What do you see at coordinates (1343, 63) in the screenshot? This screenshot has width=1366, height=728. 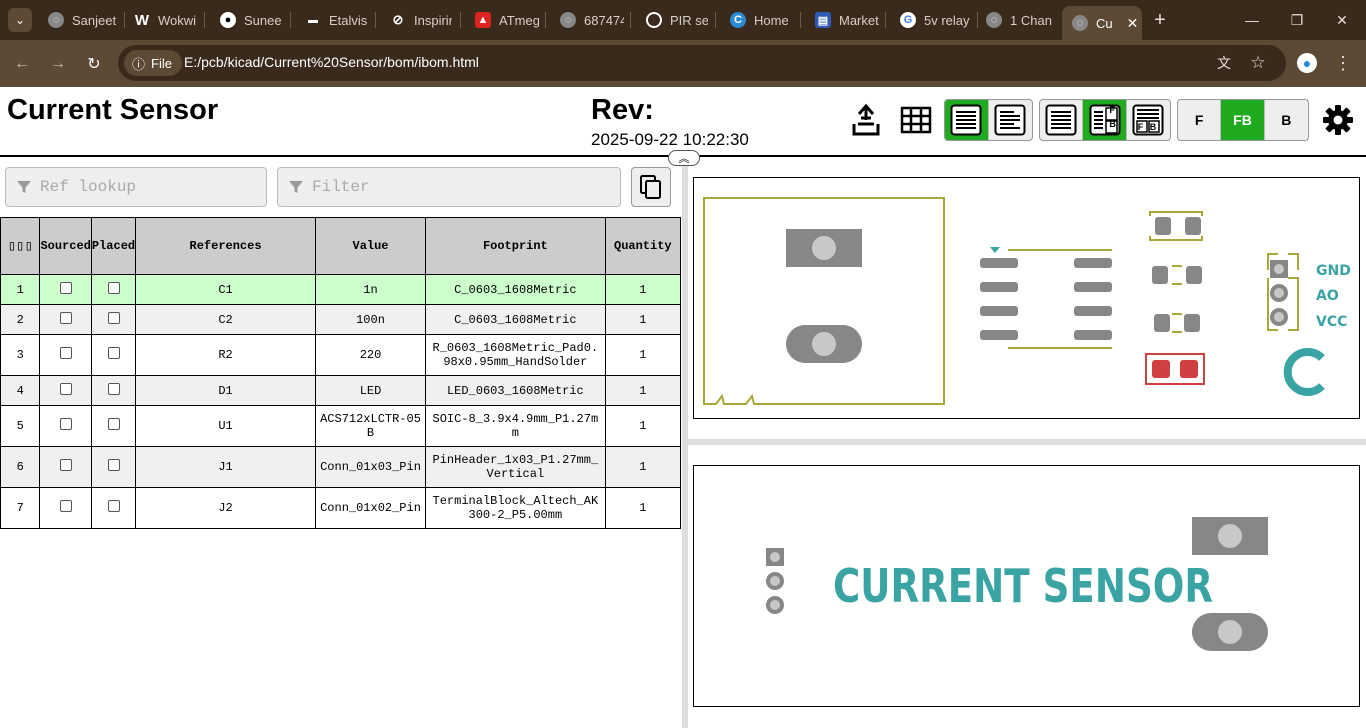 I see `browser-menu-icon: ⋮` at bounding box center [1343, 63].